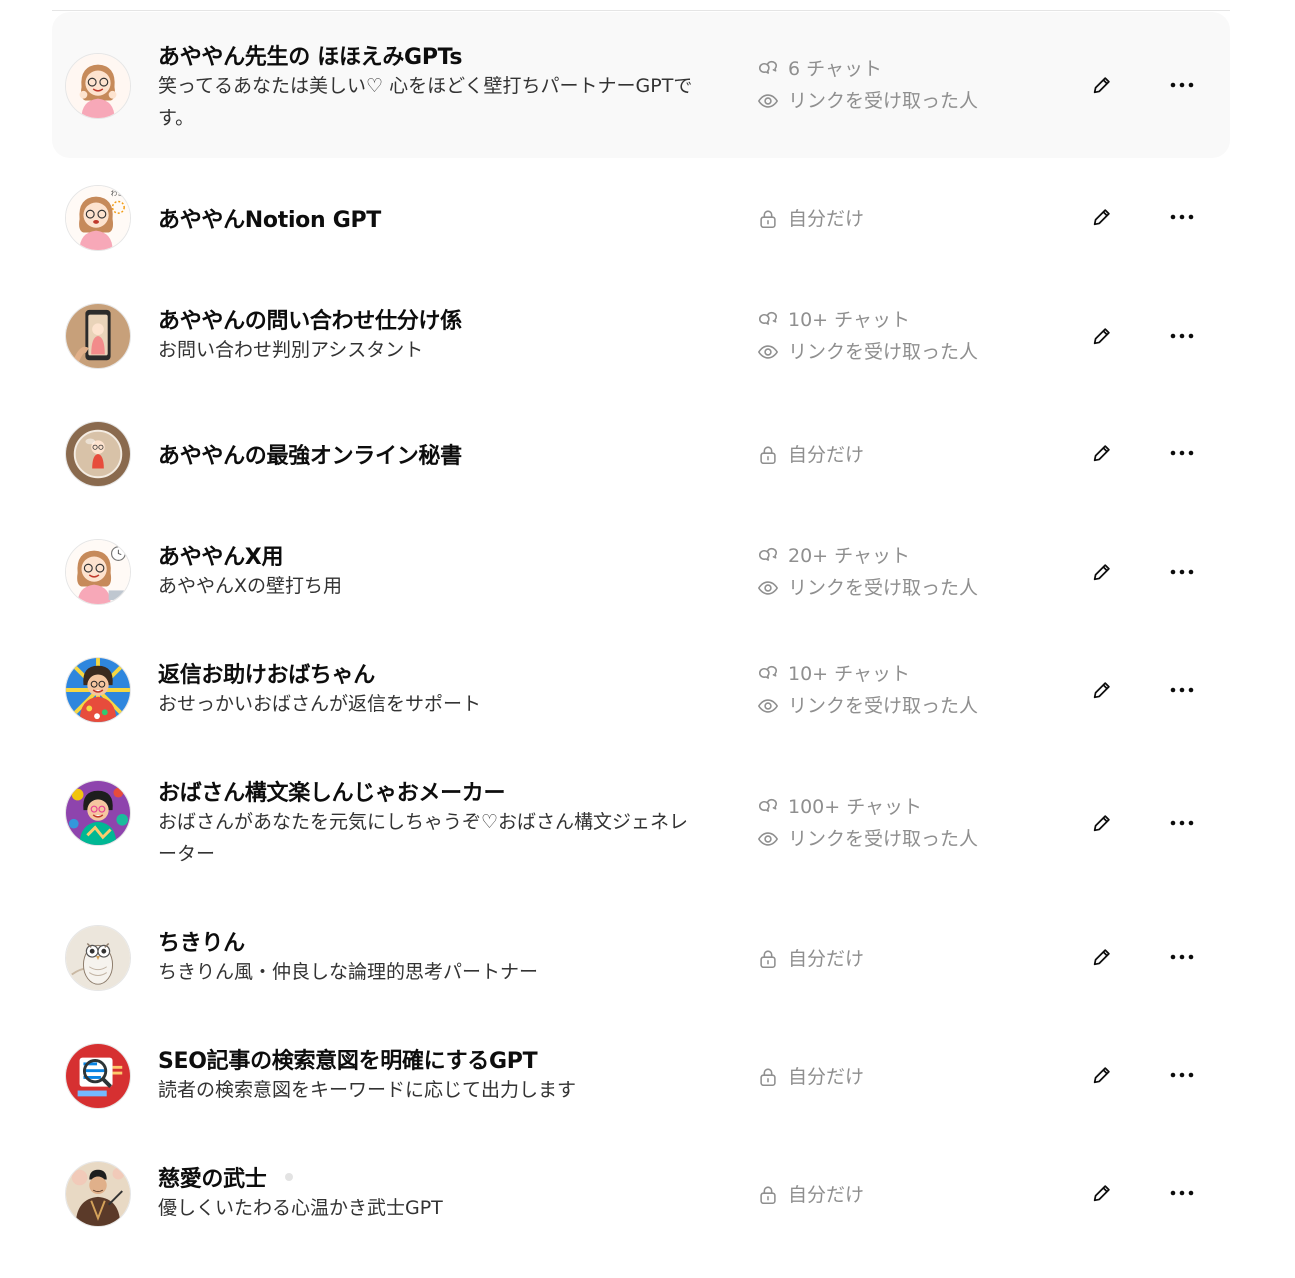  Describe the element at coordinates (849, 674) in the screenshot. I see `chat-count-text: 10+ チャット` at that location.